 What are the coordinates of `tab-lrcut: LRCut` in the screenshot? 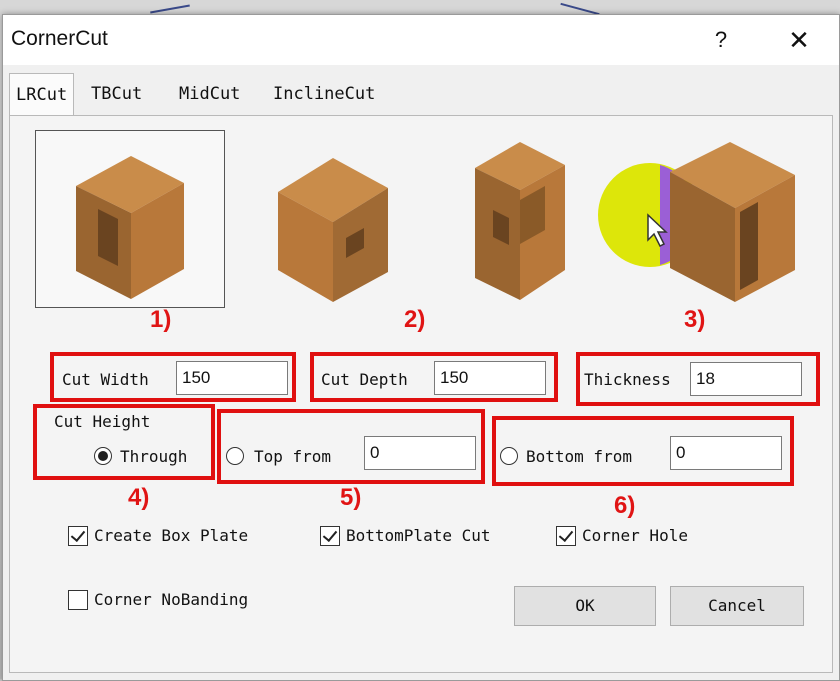 It's located at (42, 95).